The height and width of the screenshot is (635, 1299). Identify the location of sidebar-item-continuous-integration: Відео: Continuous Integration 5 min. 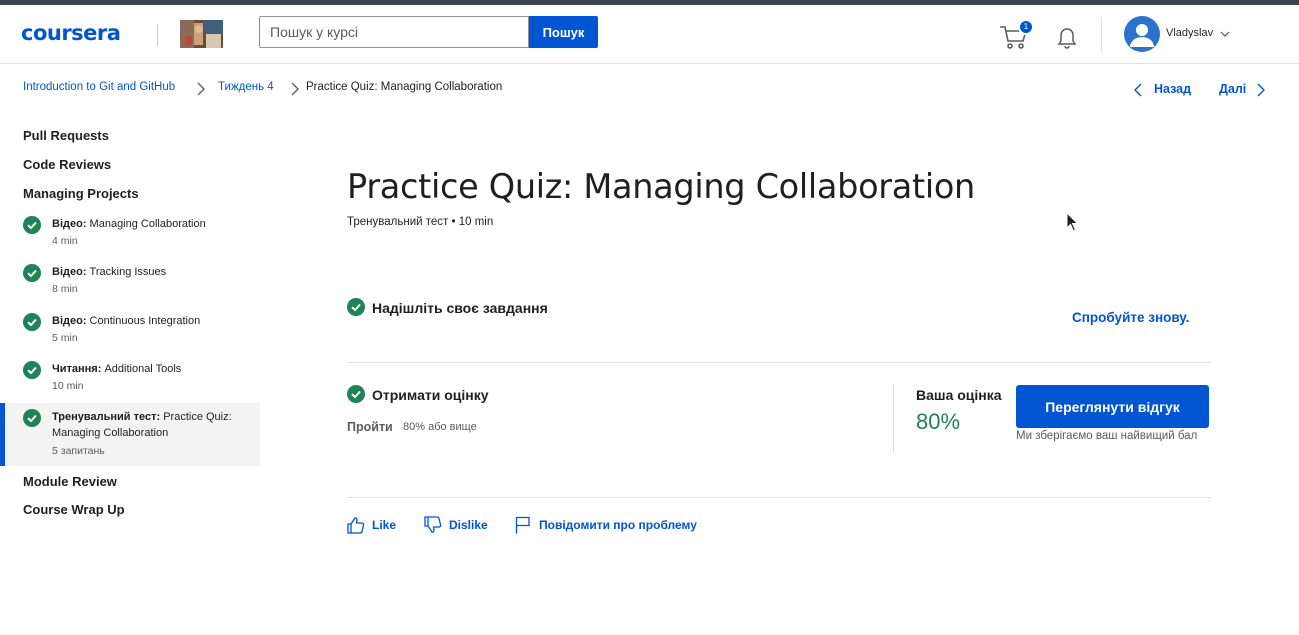
(130, 332).